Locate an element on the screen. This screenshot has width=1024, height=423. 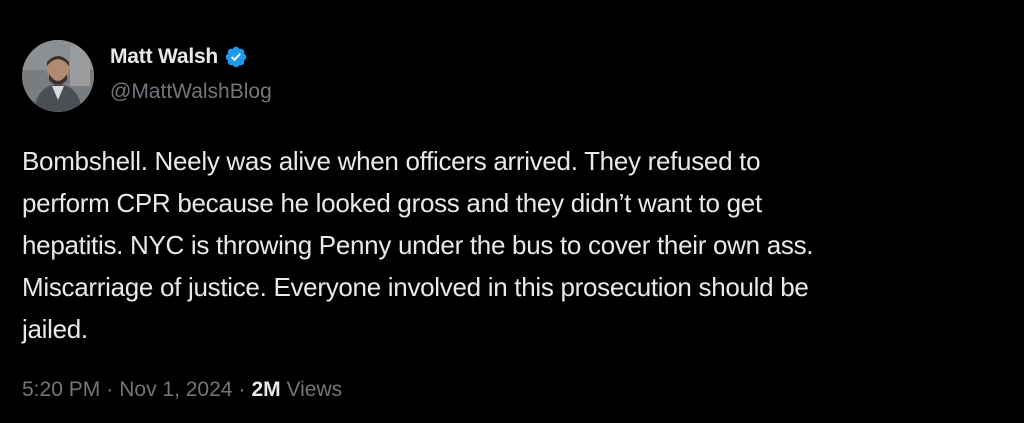
tweet-date: Nov 1, 2024 is located at coordinates (175, 390).